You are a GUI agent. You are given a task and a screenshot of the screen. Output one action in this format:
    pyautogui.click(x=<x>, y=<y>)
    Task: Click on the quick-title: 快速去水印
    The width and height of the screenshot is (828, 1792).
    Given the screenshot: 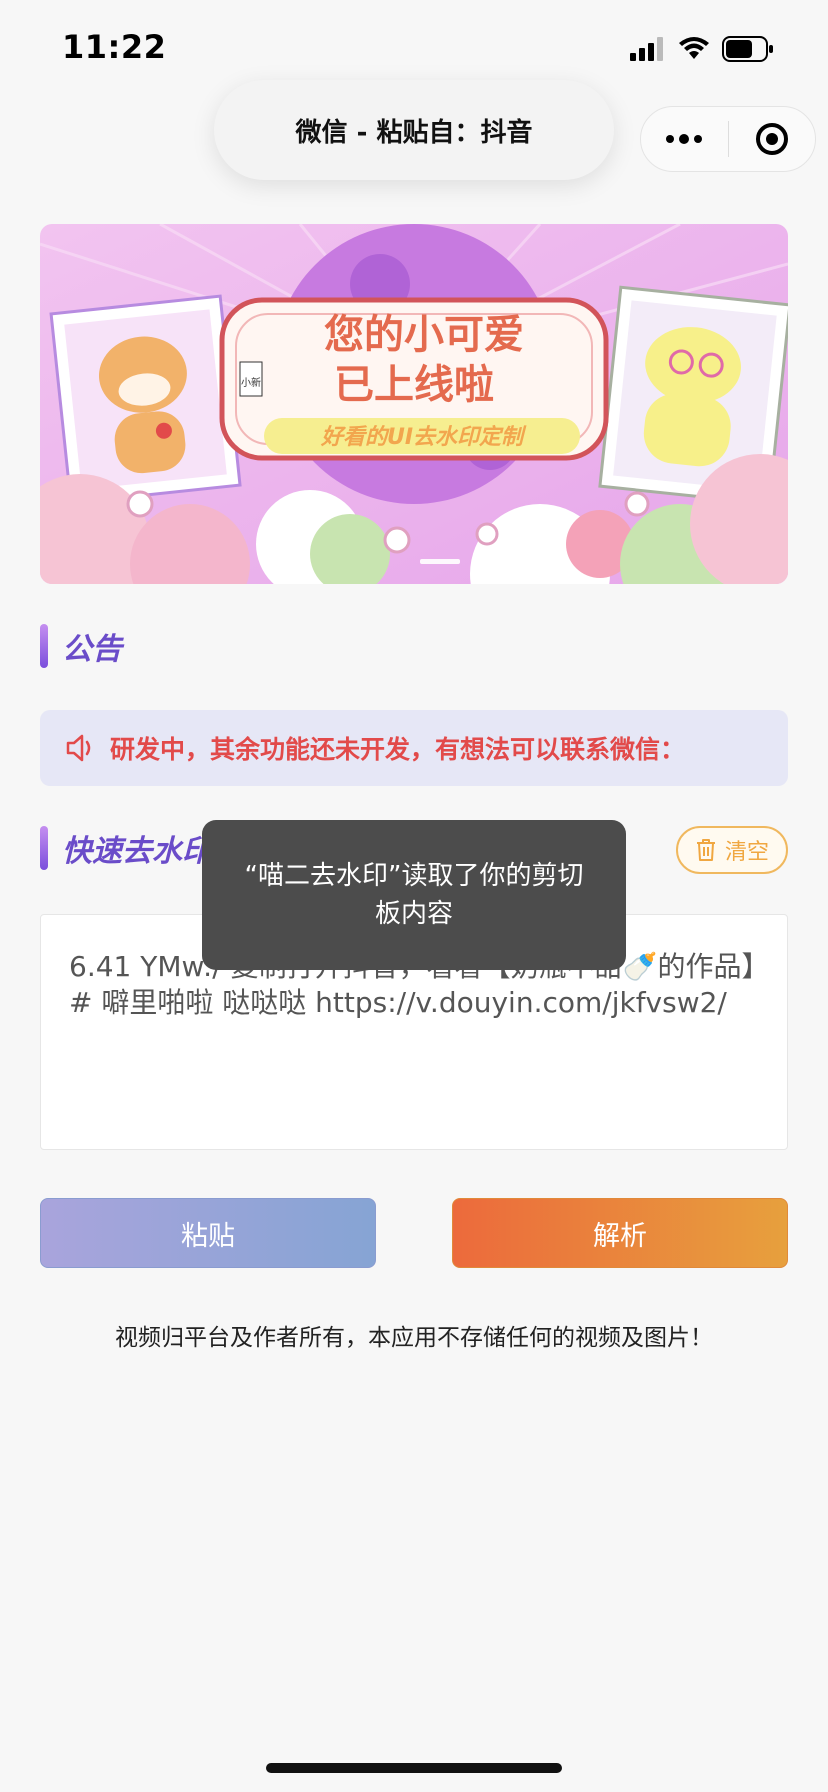 What is the action you would take?
    pyautogui.click(x=137, y=851)
    